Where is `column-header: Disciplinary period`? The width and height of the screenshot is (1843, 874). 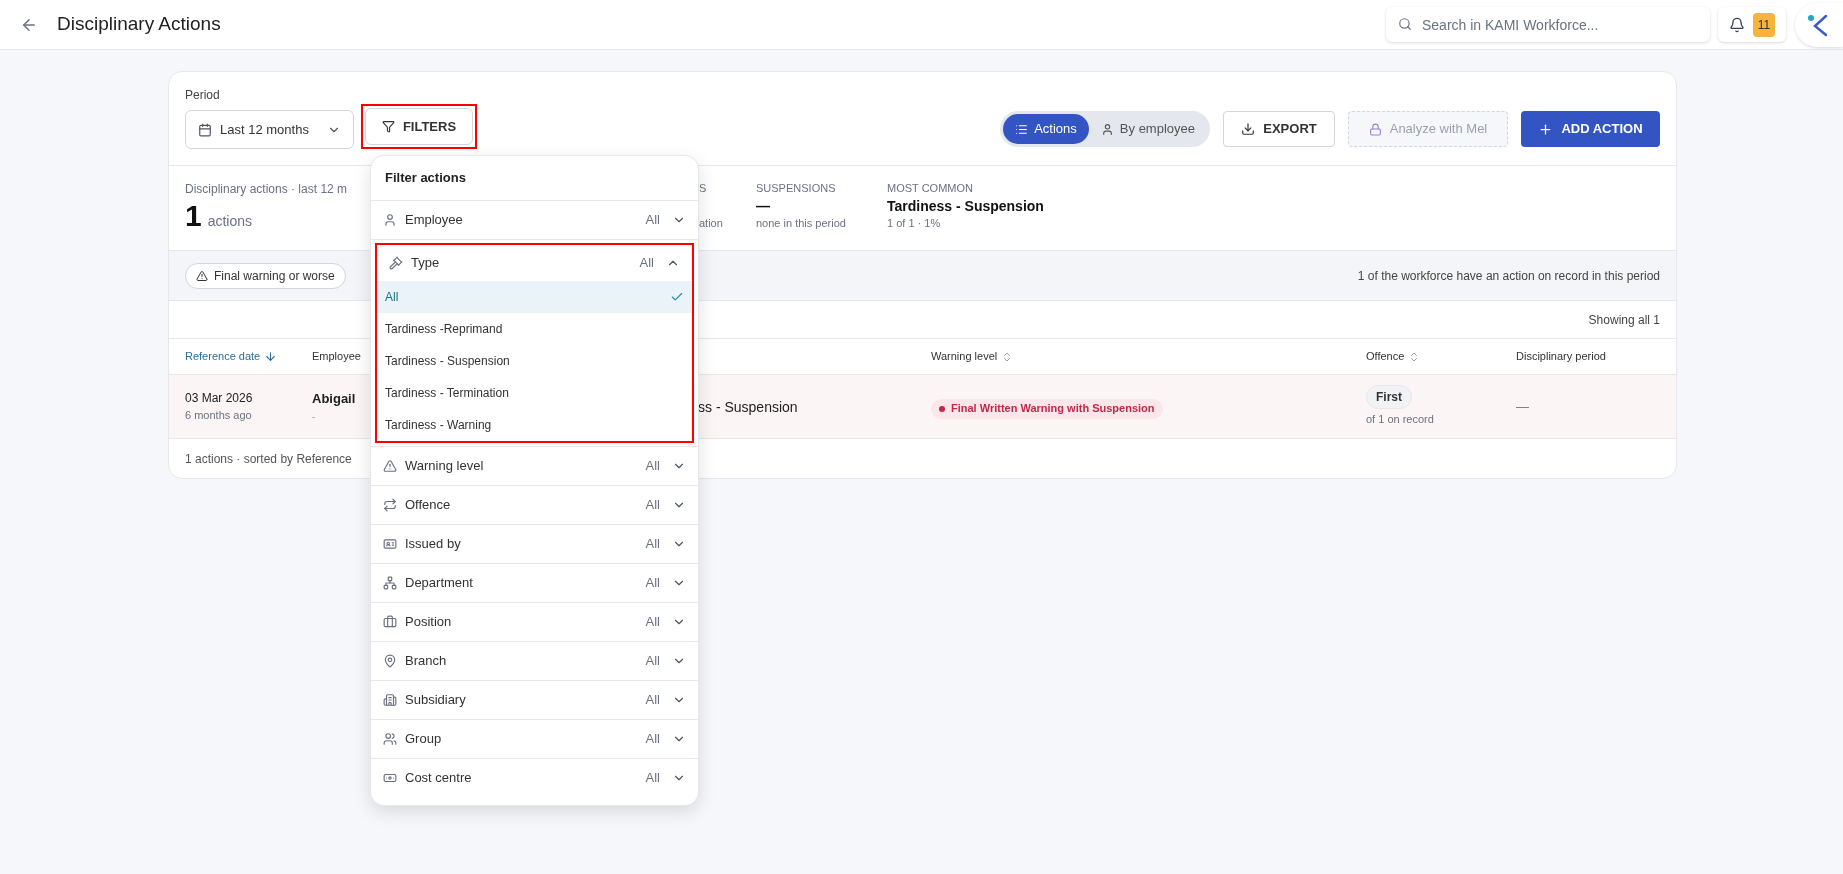
column-header: Disciplinary period is located at coordinates (1561, 356).